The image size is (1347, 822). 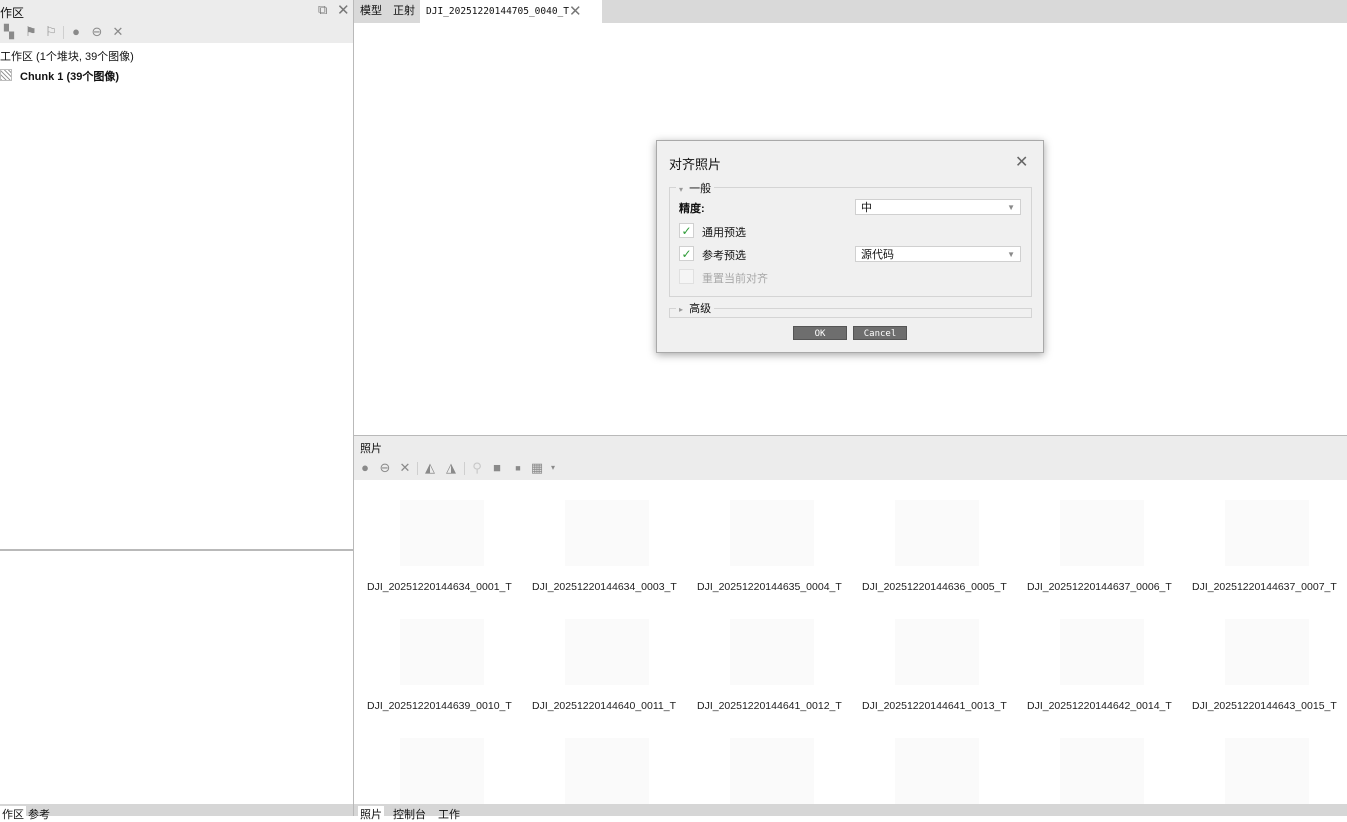 What do you see at coordinates (1264, 706) in the screenshot?
I see `photo-caption: DJI_20251220144643_0015_T` at bounding box center [1264, 706].